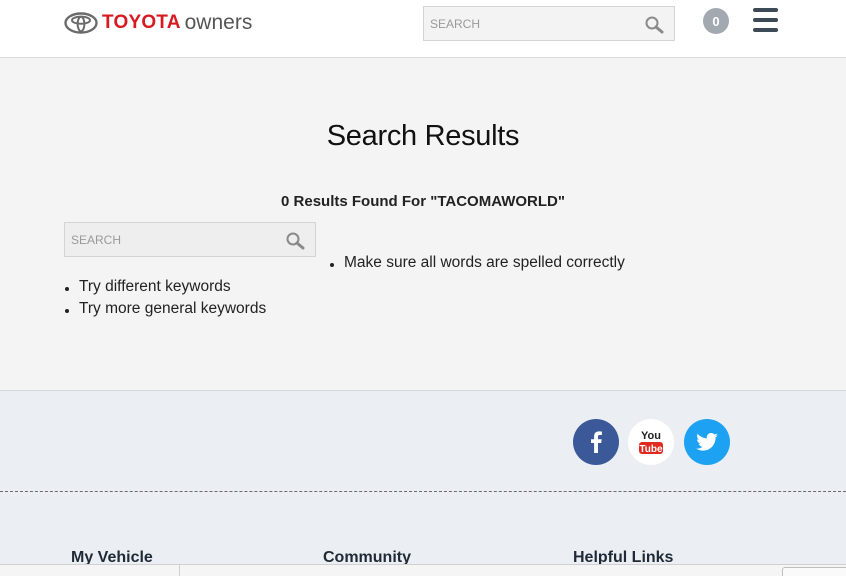 This screenshot has height=576, width=846. What do you see at coordinates (814, 571) in the screenshot?
I see `bottom-bar-tab` at bounding box center [814, 571].